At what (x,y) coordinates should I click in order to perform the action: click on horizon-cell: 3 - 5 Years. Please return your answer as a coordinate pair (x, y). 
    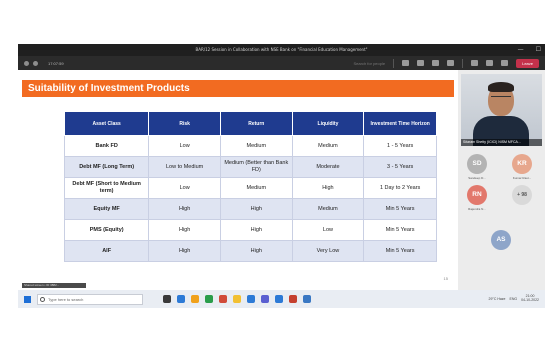
    Looking at the image, I should click on (400, 167).